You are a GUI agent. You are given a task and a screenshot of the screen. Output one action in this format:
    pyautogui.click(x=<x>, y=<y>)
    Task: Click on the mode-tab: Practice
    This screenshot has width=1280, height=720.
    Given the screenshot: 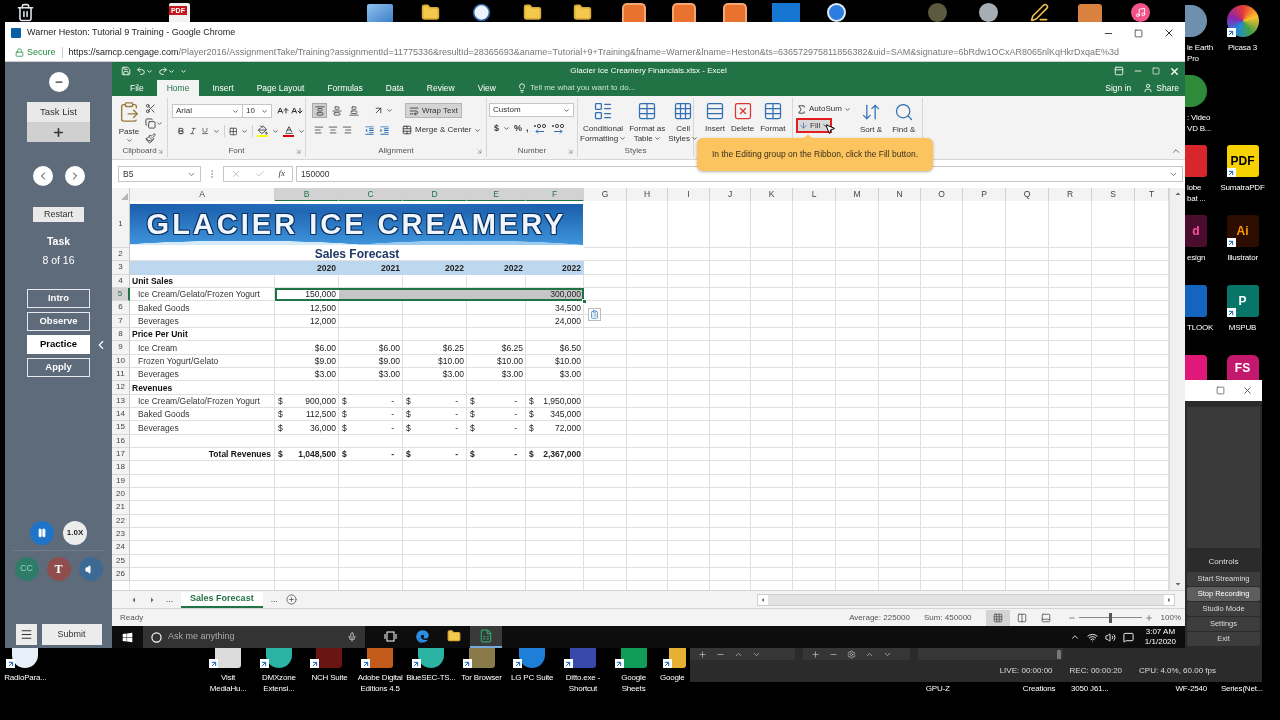 What is the action you would take?
    pyautogui.click(x=58, y=344)
    